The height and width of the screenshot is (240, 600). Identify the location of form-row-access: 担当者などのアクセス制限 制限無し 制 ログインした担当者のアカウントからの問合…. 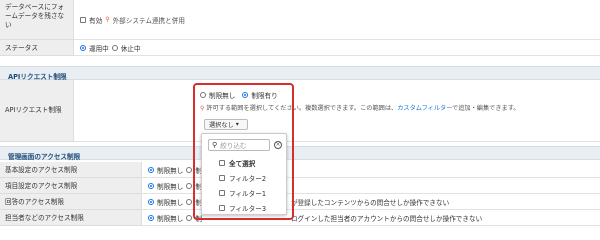
(300, 218).